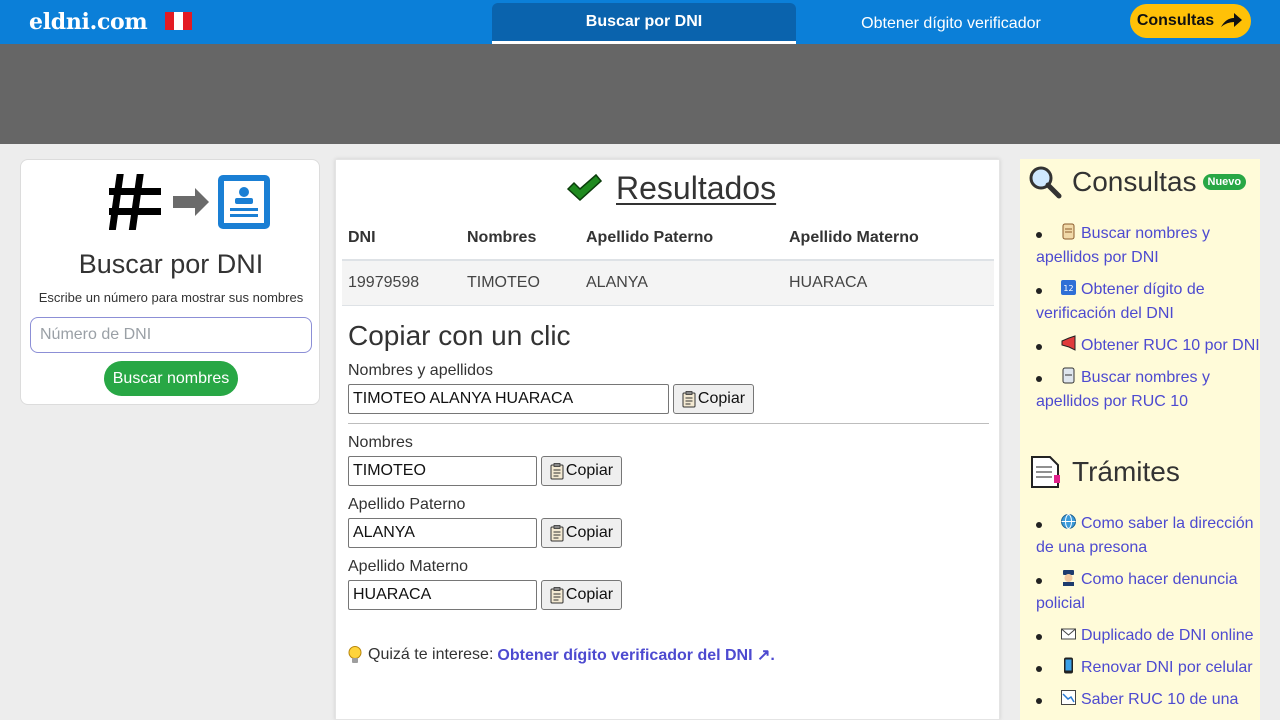 This screenshot has width=1280, height=720. I want to click on results-title: Resultados, so click(696, 187).